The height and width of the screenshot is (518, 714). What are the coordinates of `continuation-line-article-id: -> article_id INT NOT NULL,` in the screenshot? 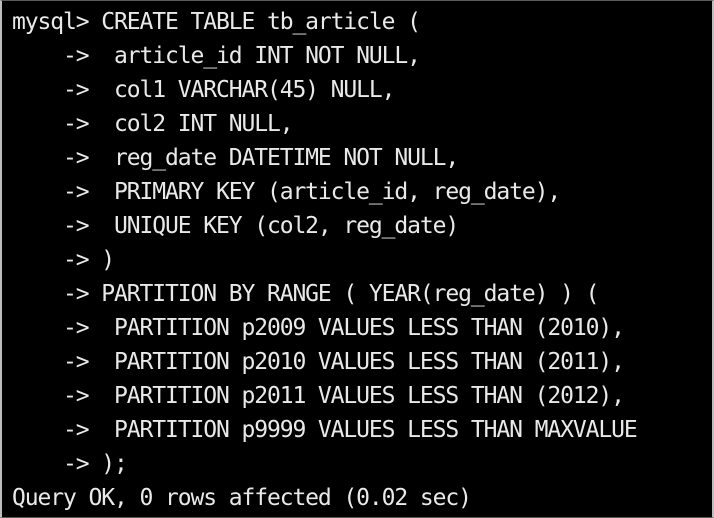 It's located at (216, 56).